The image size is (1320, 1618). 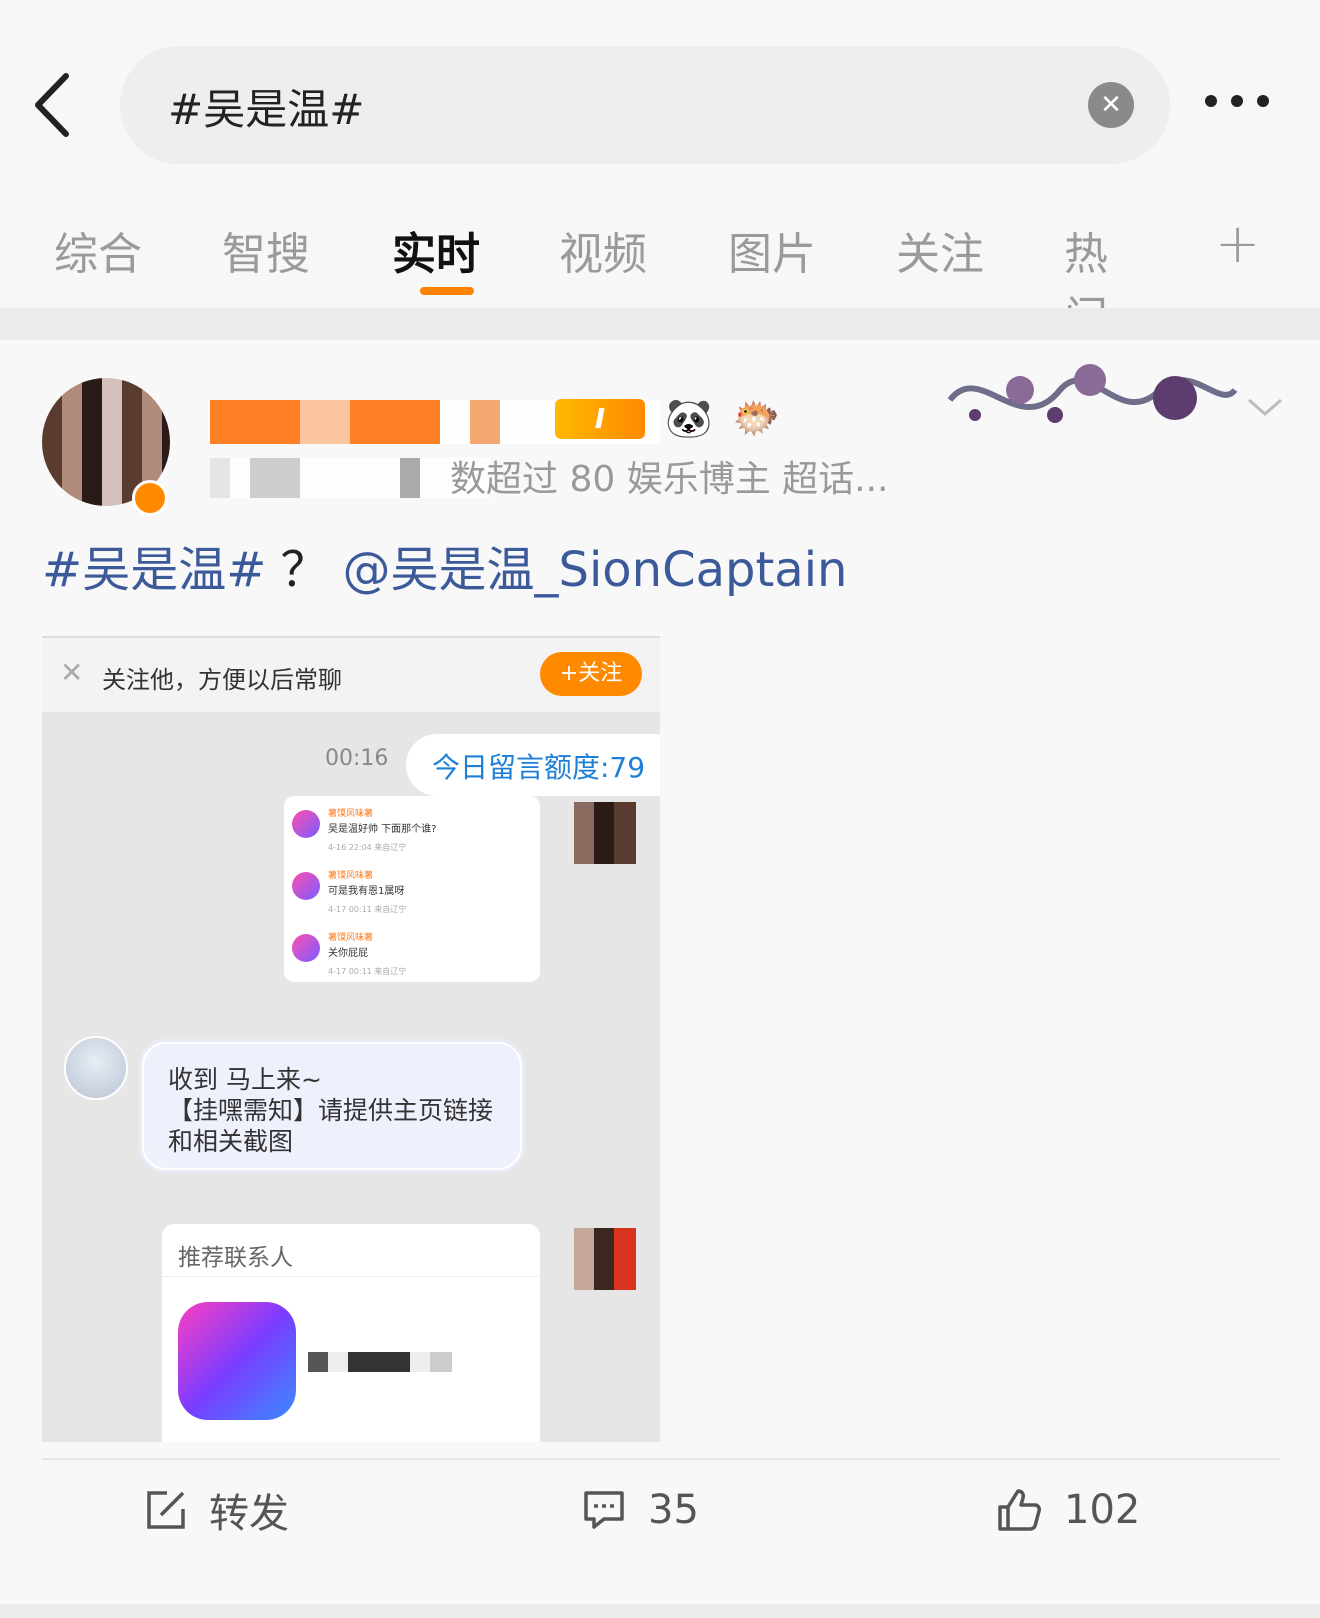 I want to click on more-options-icon, so click(x=1245, y=106).